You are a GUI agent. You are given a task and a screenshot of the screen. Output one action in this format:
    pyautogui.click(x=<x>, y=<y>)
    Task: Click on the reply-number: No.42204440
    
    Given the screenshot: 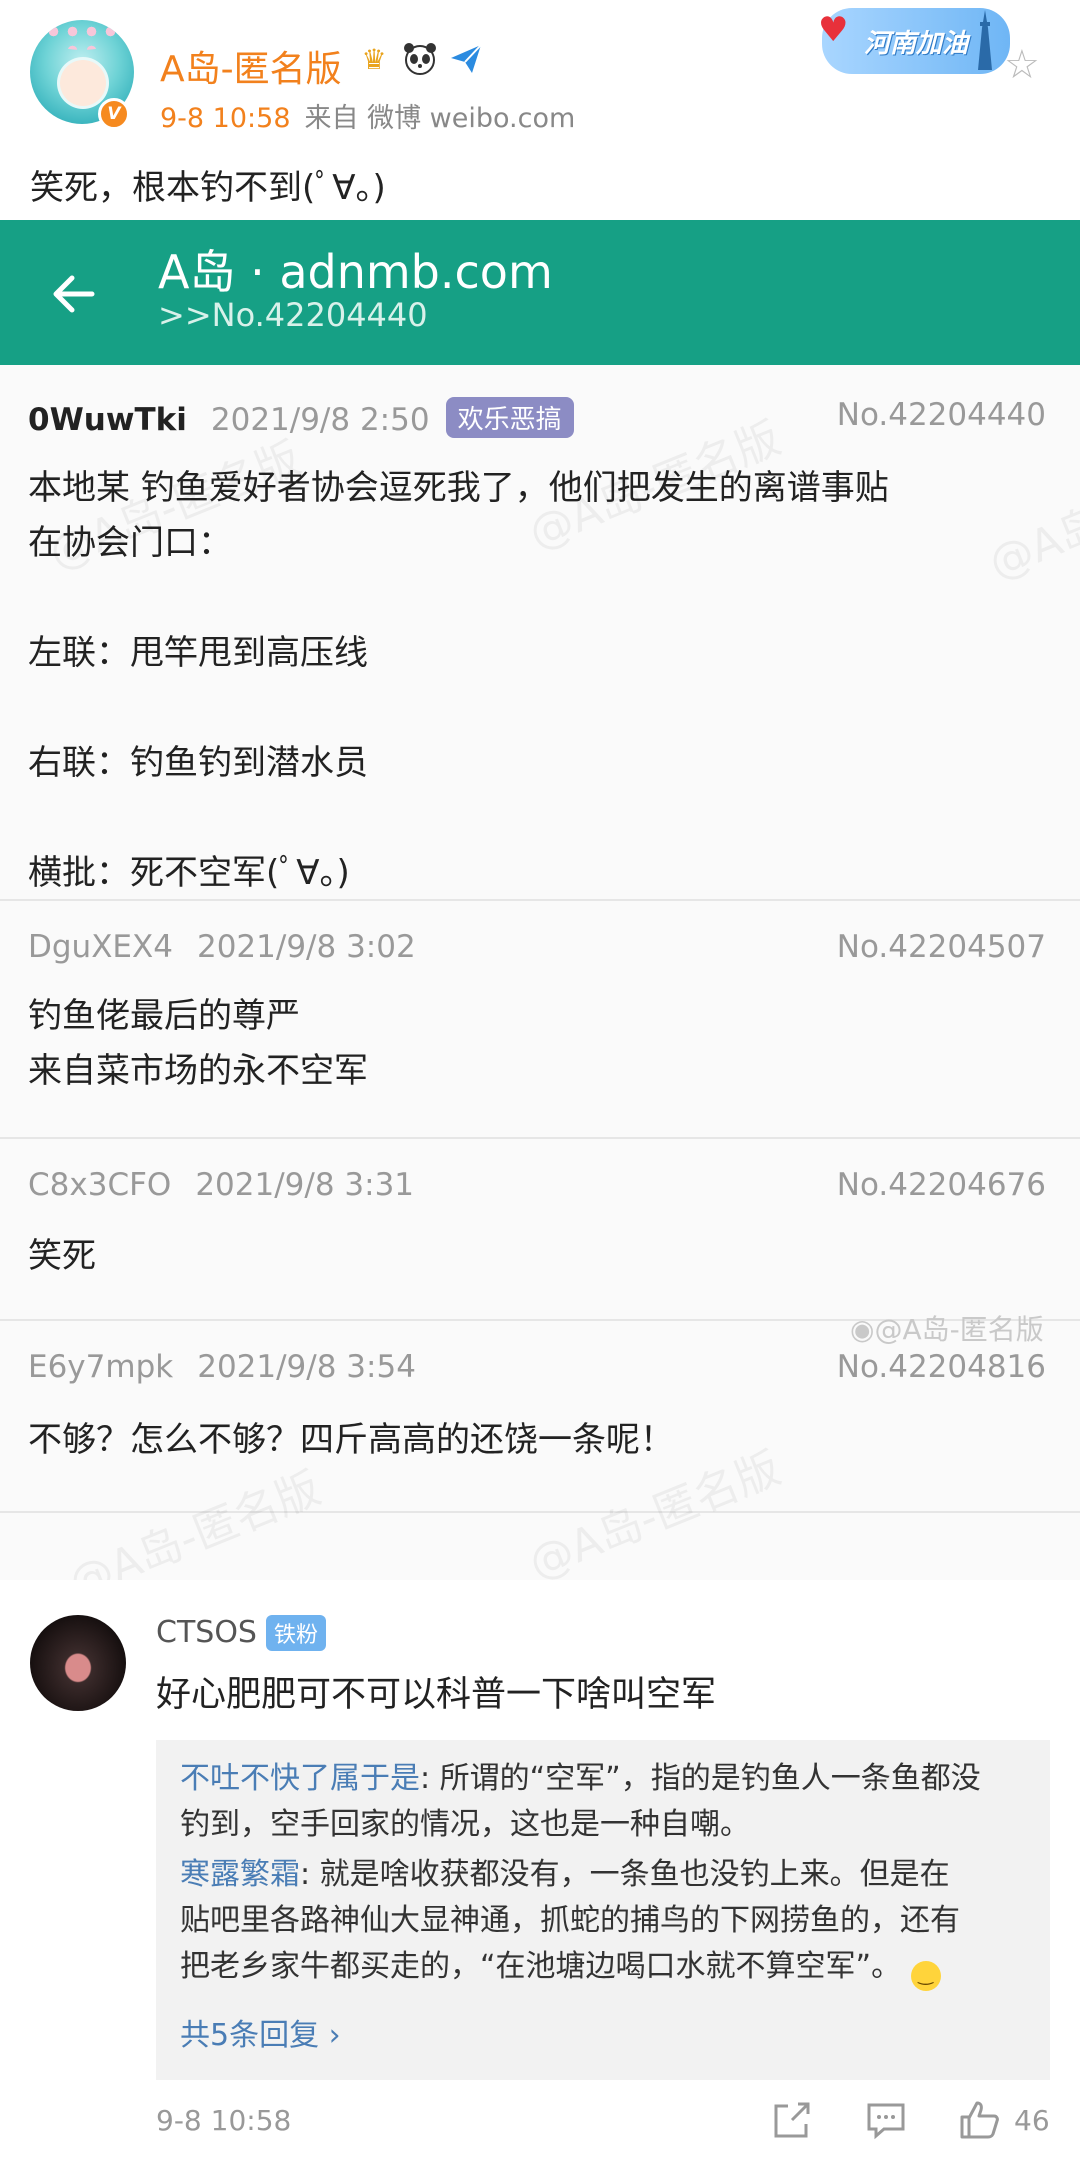 What is the action you would take?
    pyautogui.click(x=941, y=415)
    